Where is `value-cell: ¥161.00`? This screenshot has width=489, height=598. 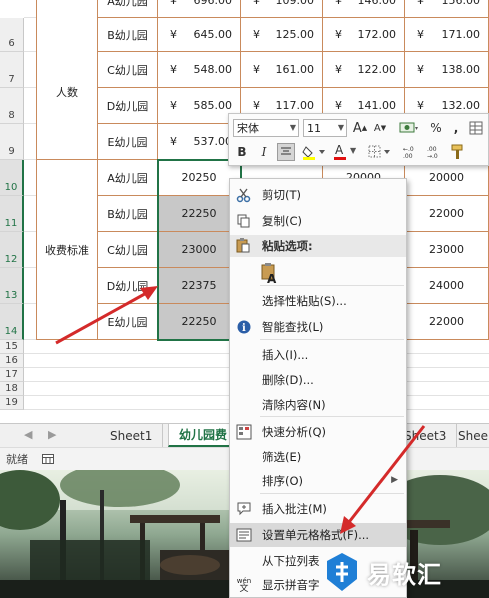 value-cell: ¥161.00 is located at coordinates (282, 70).